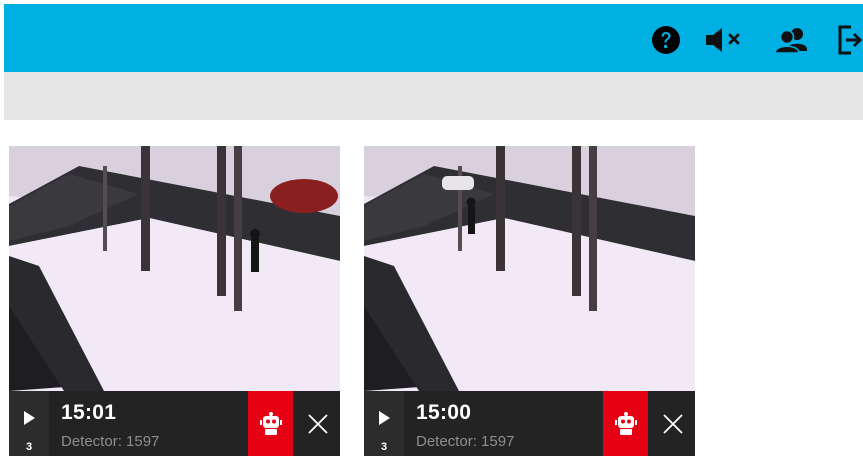  I want to click on mute-icon, so click(725, 40).